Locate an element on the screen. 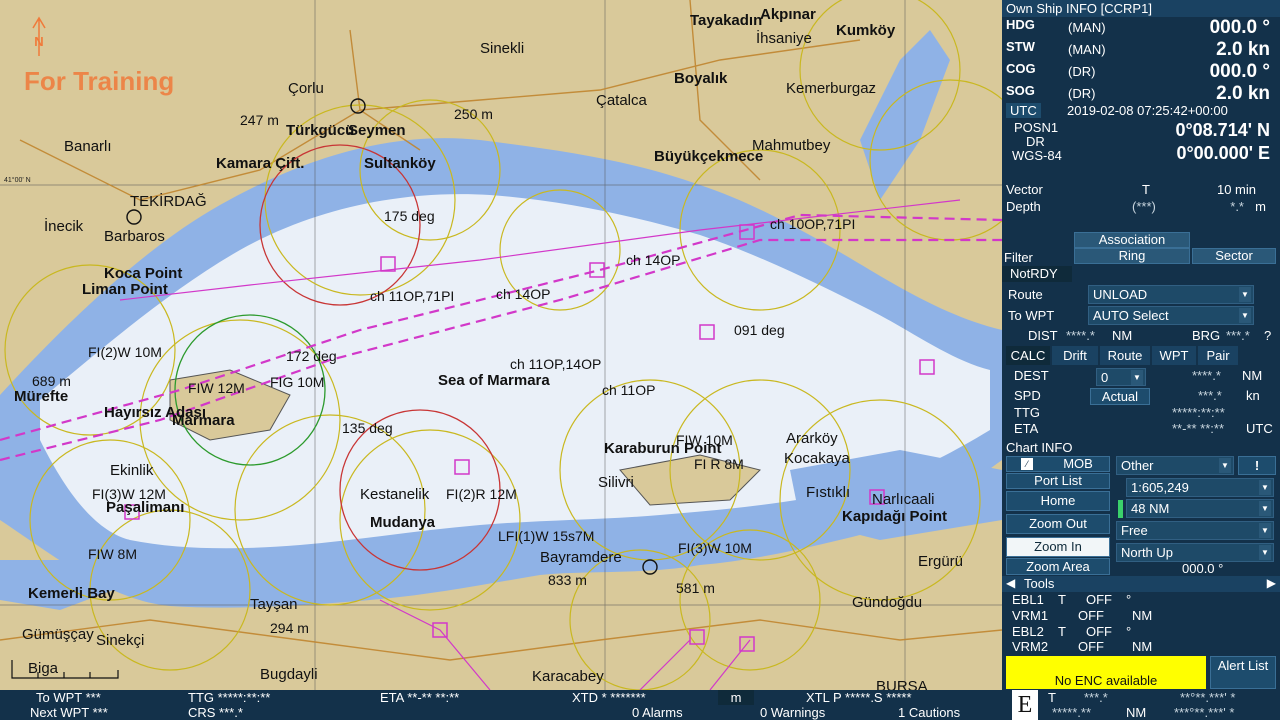 This screenshot has height=720, width=1280. position-row: POSN1 DR WGS-84 0°08.714' N 0°00.000' E is located at coordinates (1141, 143).